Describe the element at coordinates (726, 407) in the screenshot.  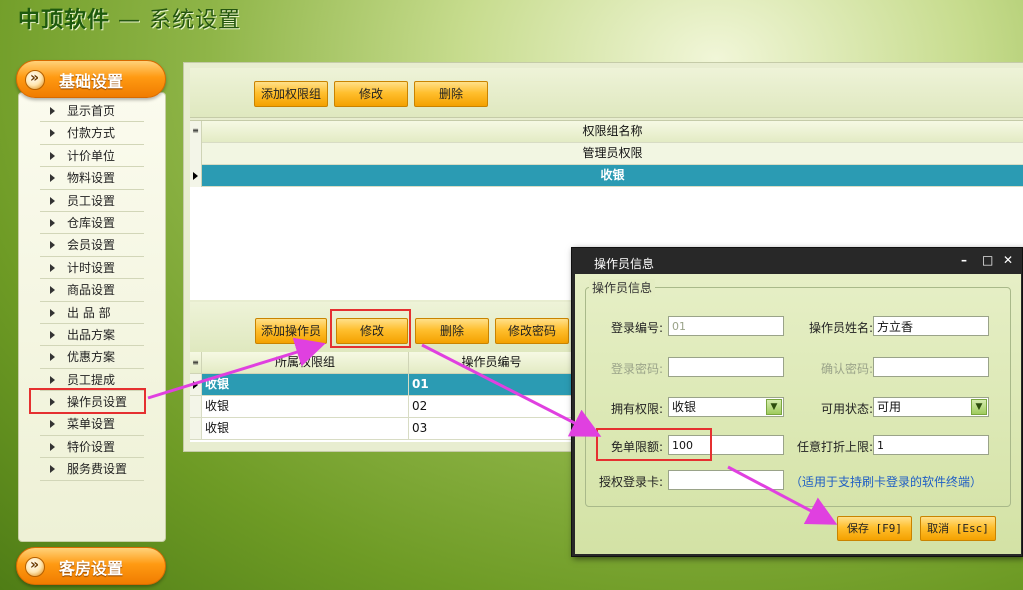
I see `permission-select: 收银 ▼` at that location.